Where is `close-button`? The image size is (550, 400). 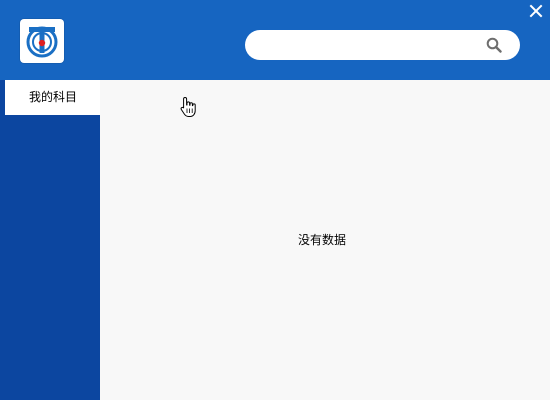
close-button is located at coordinates (536, 11).